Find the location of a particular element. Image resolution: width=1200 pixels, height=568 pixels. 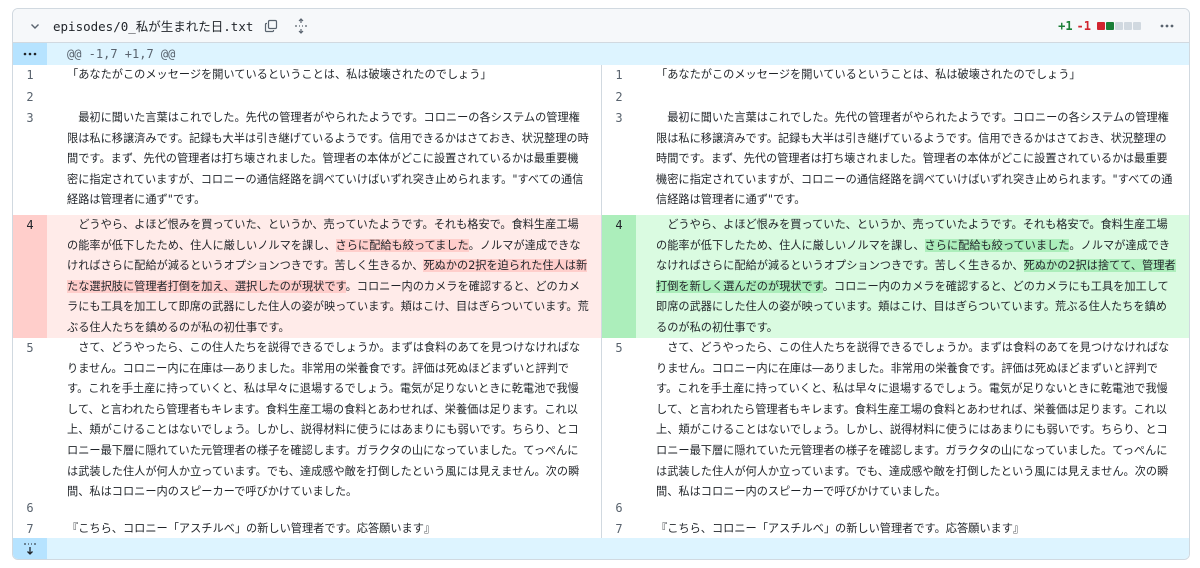

fold-down-icon is located at coordinates (30, 548).